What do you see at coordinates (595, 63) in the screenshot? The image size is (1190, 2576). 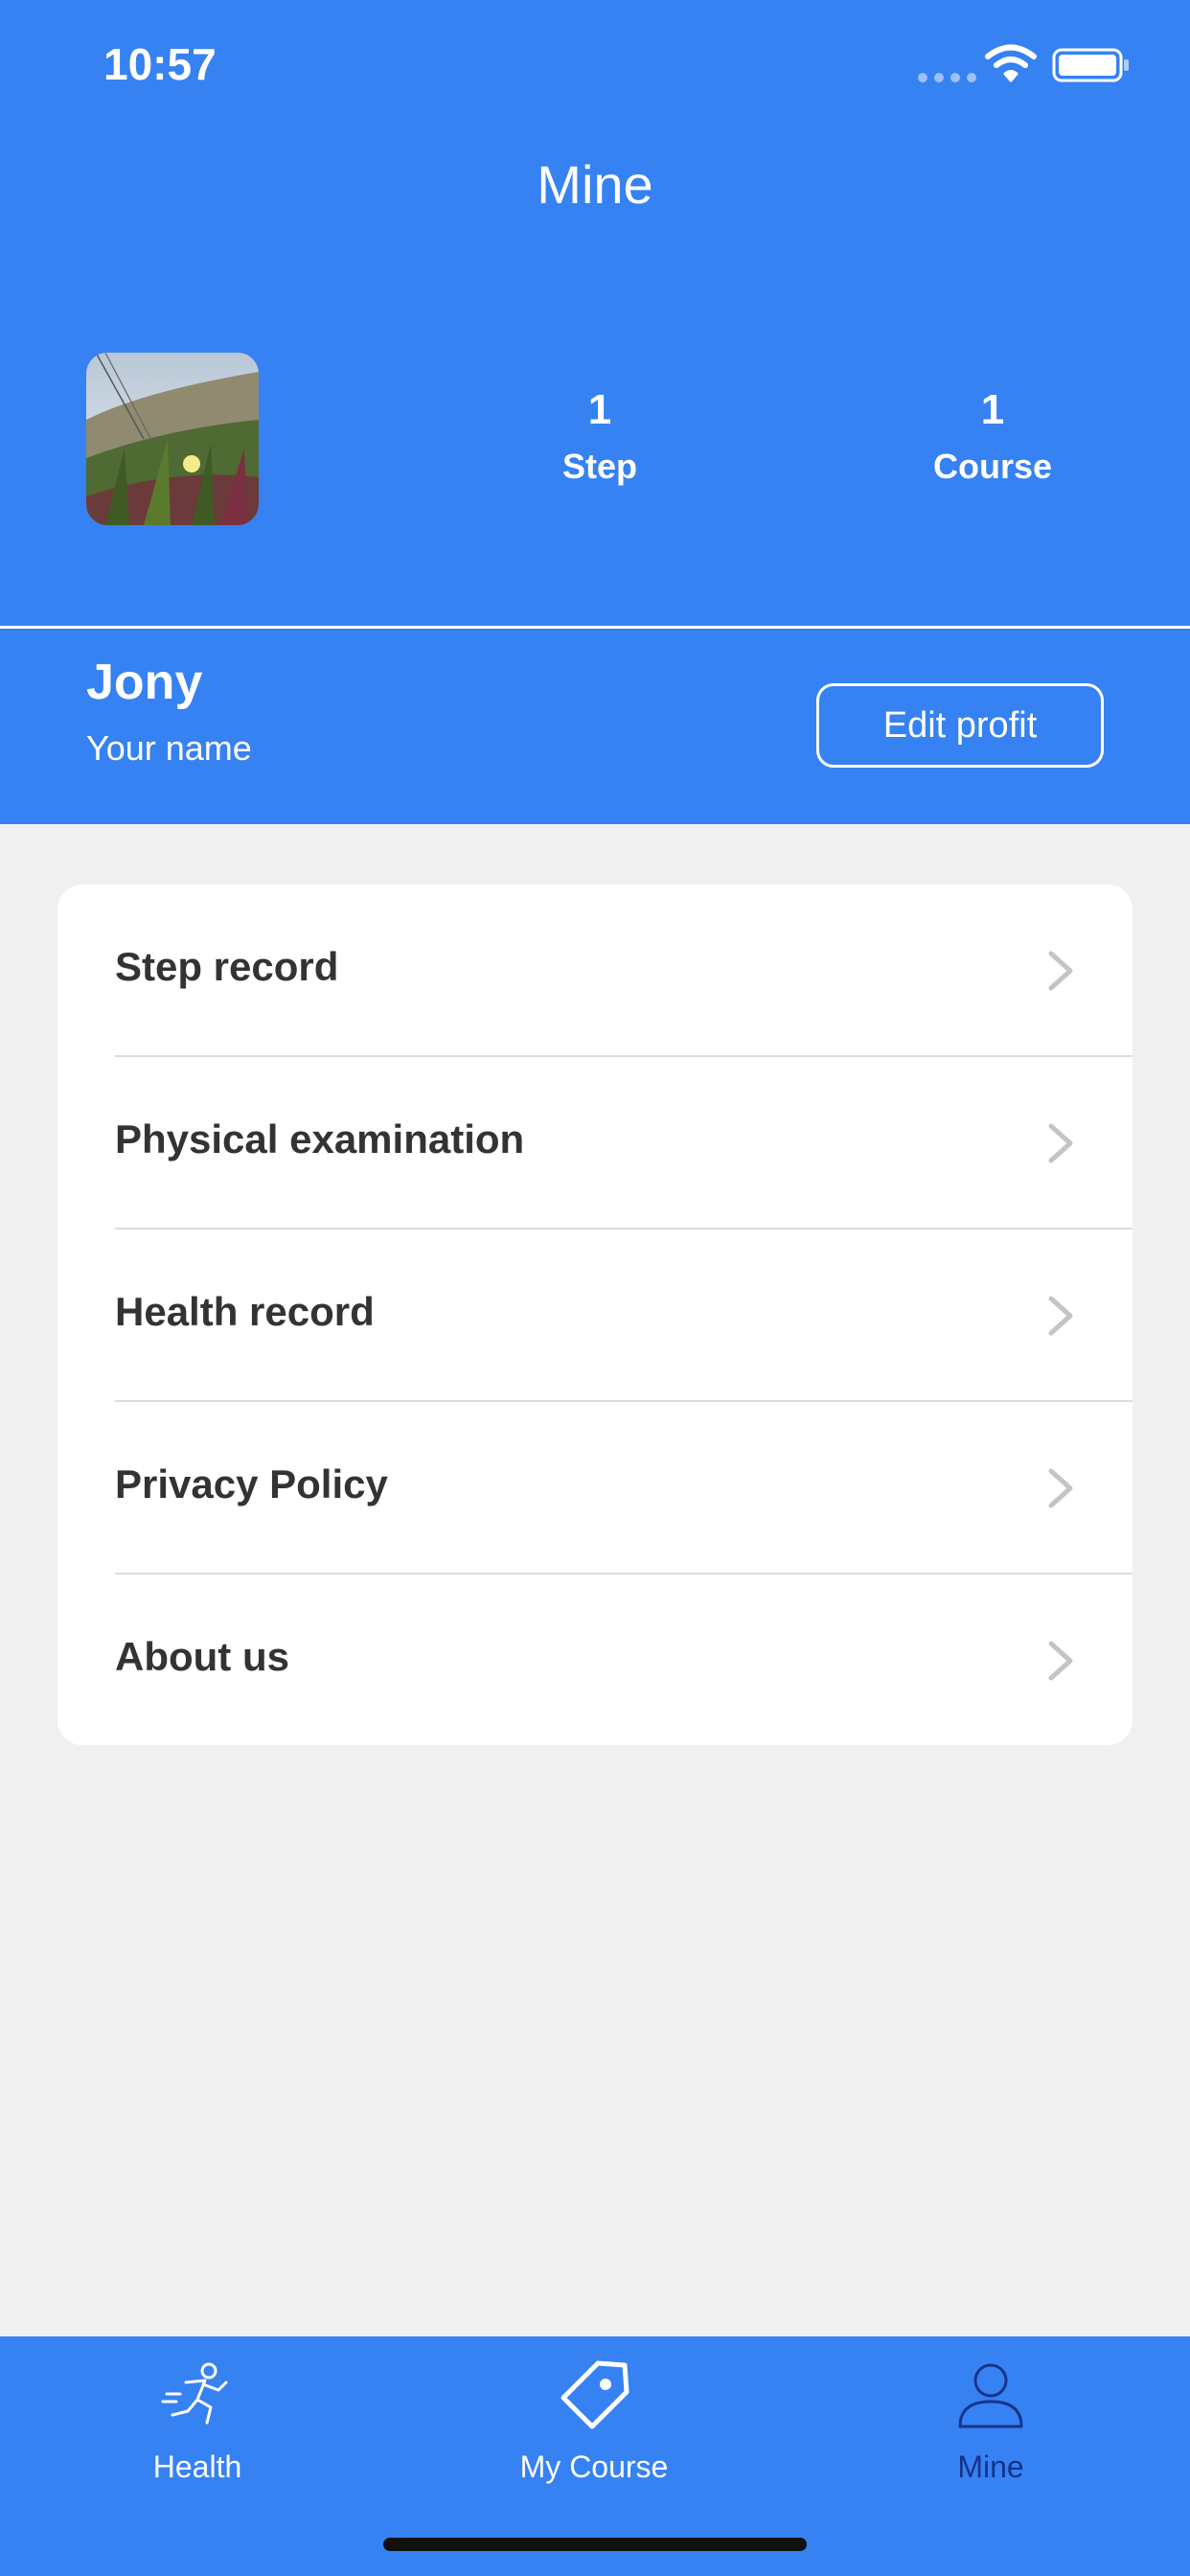 I see `status-bar: 10:57` at bounding box center [595, 63].